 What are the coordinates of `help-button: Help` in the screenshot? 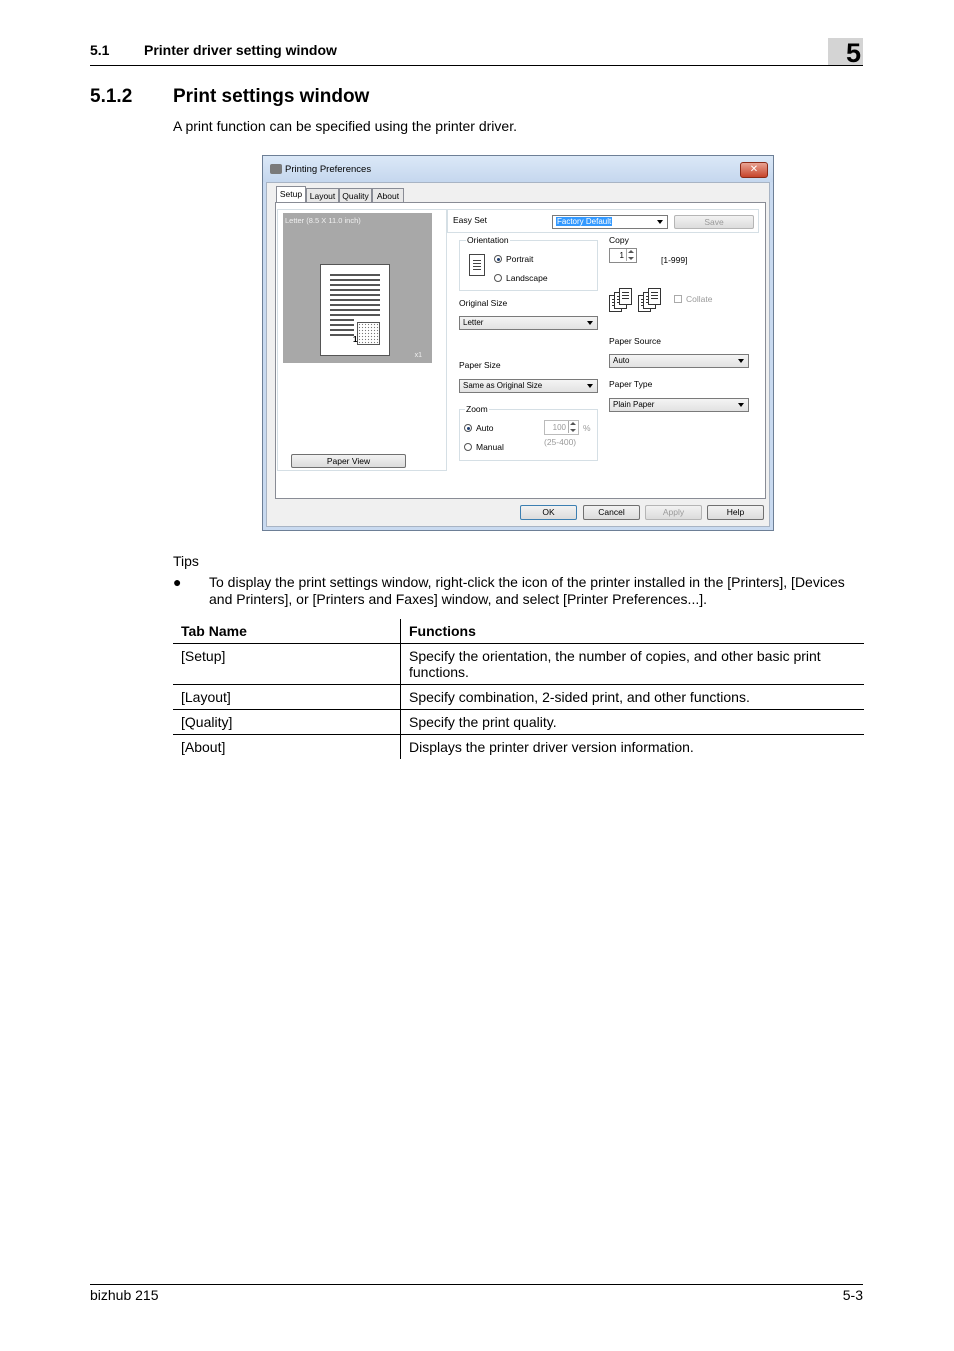 It's located at (735, 512).